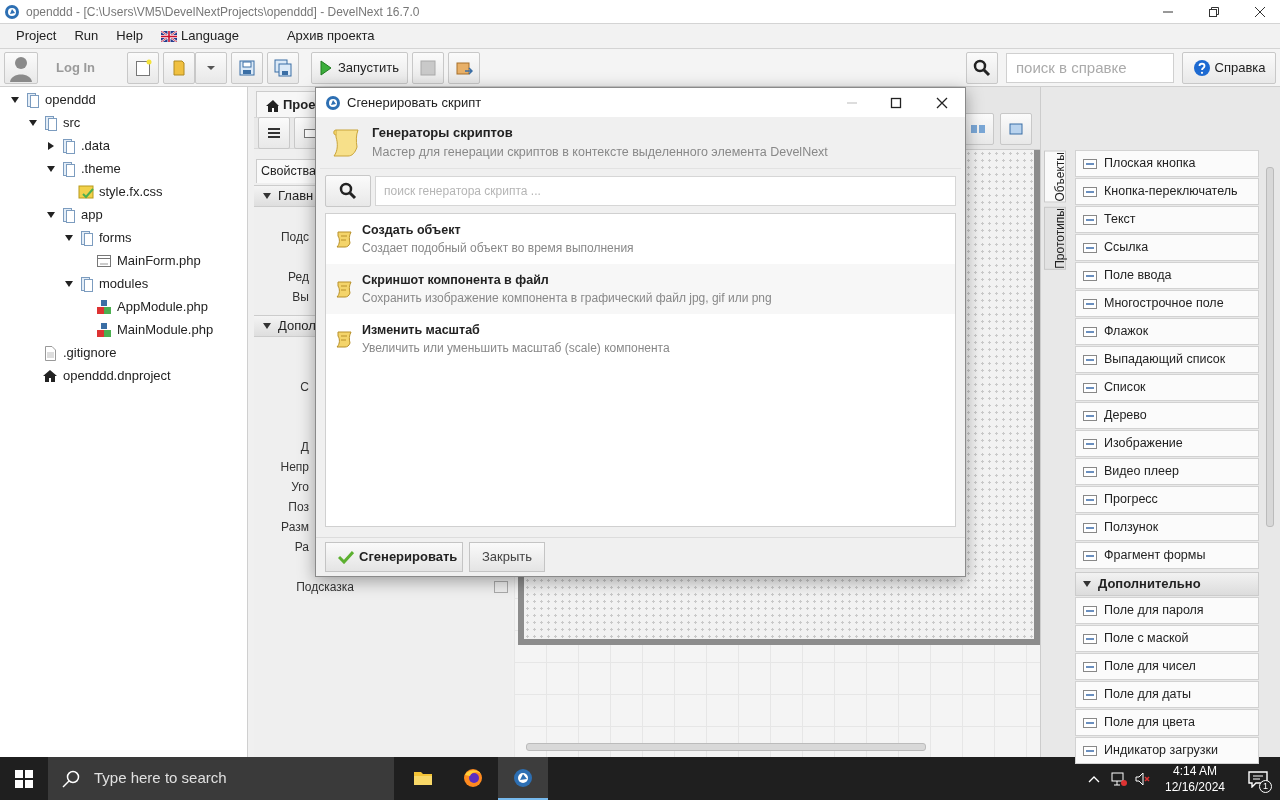 This screenshot has height=800, width=1280. I want to click on palette-item: Поле для цвета, so click(1167, 722).